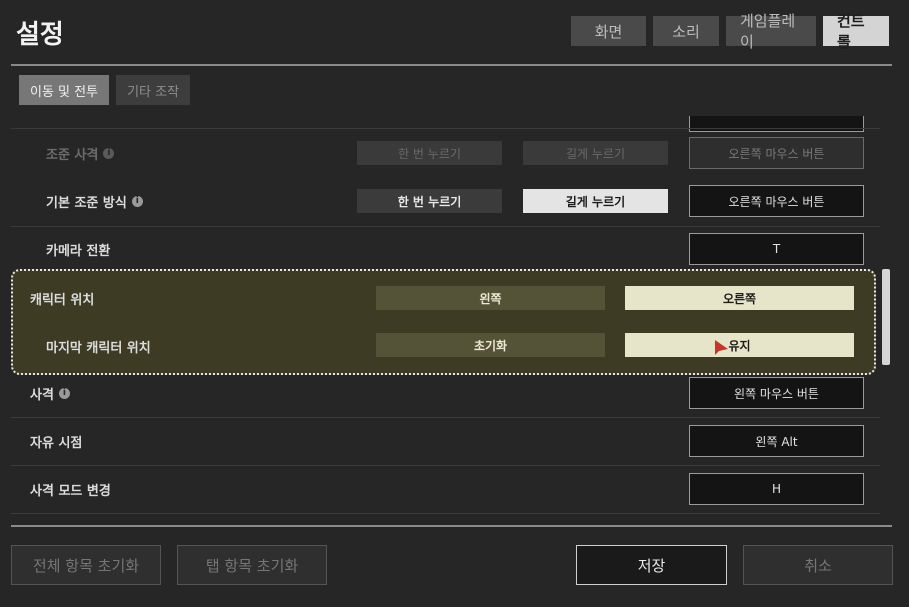 The image size is (909, 607). I want to click on subtab-movement-combat: 이동 및 전투, so click(64, 90).